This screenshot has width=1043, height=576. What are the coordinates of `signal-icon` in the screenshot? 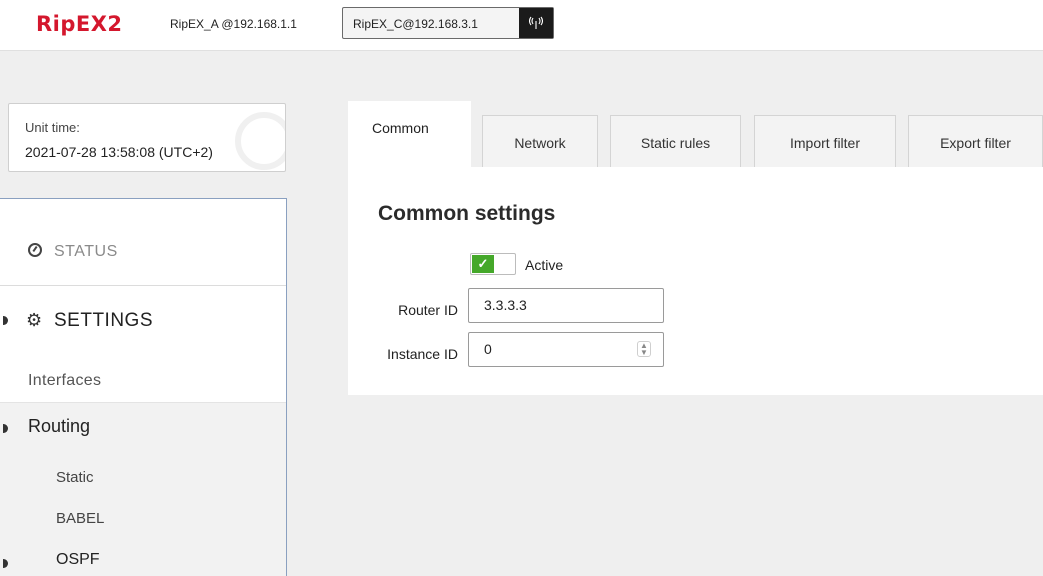 It's located at (536, 23).